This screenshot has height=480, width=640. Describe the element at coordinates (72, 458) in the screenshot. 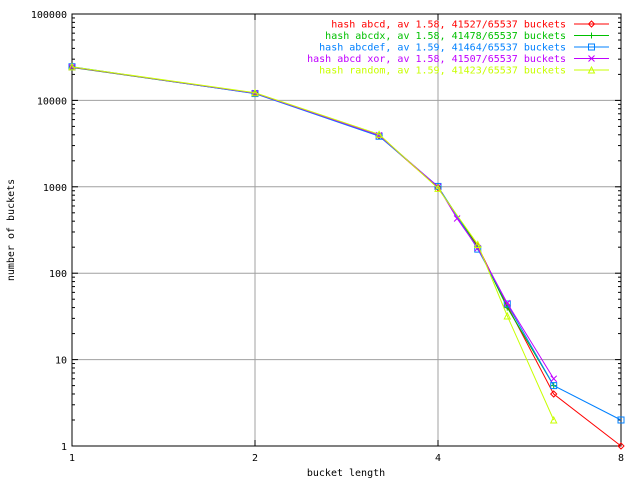

I see `x-tick-label: 1` at that location.